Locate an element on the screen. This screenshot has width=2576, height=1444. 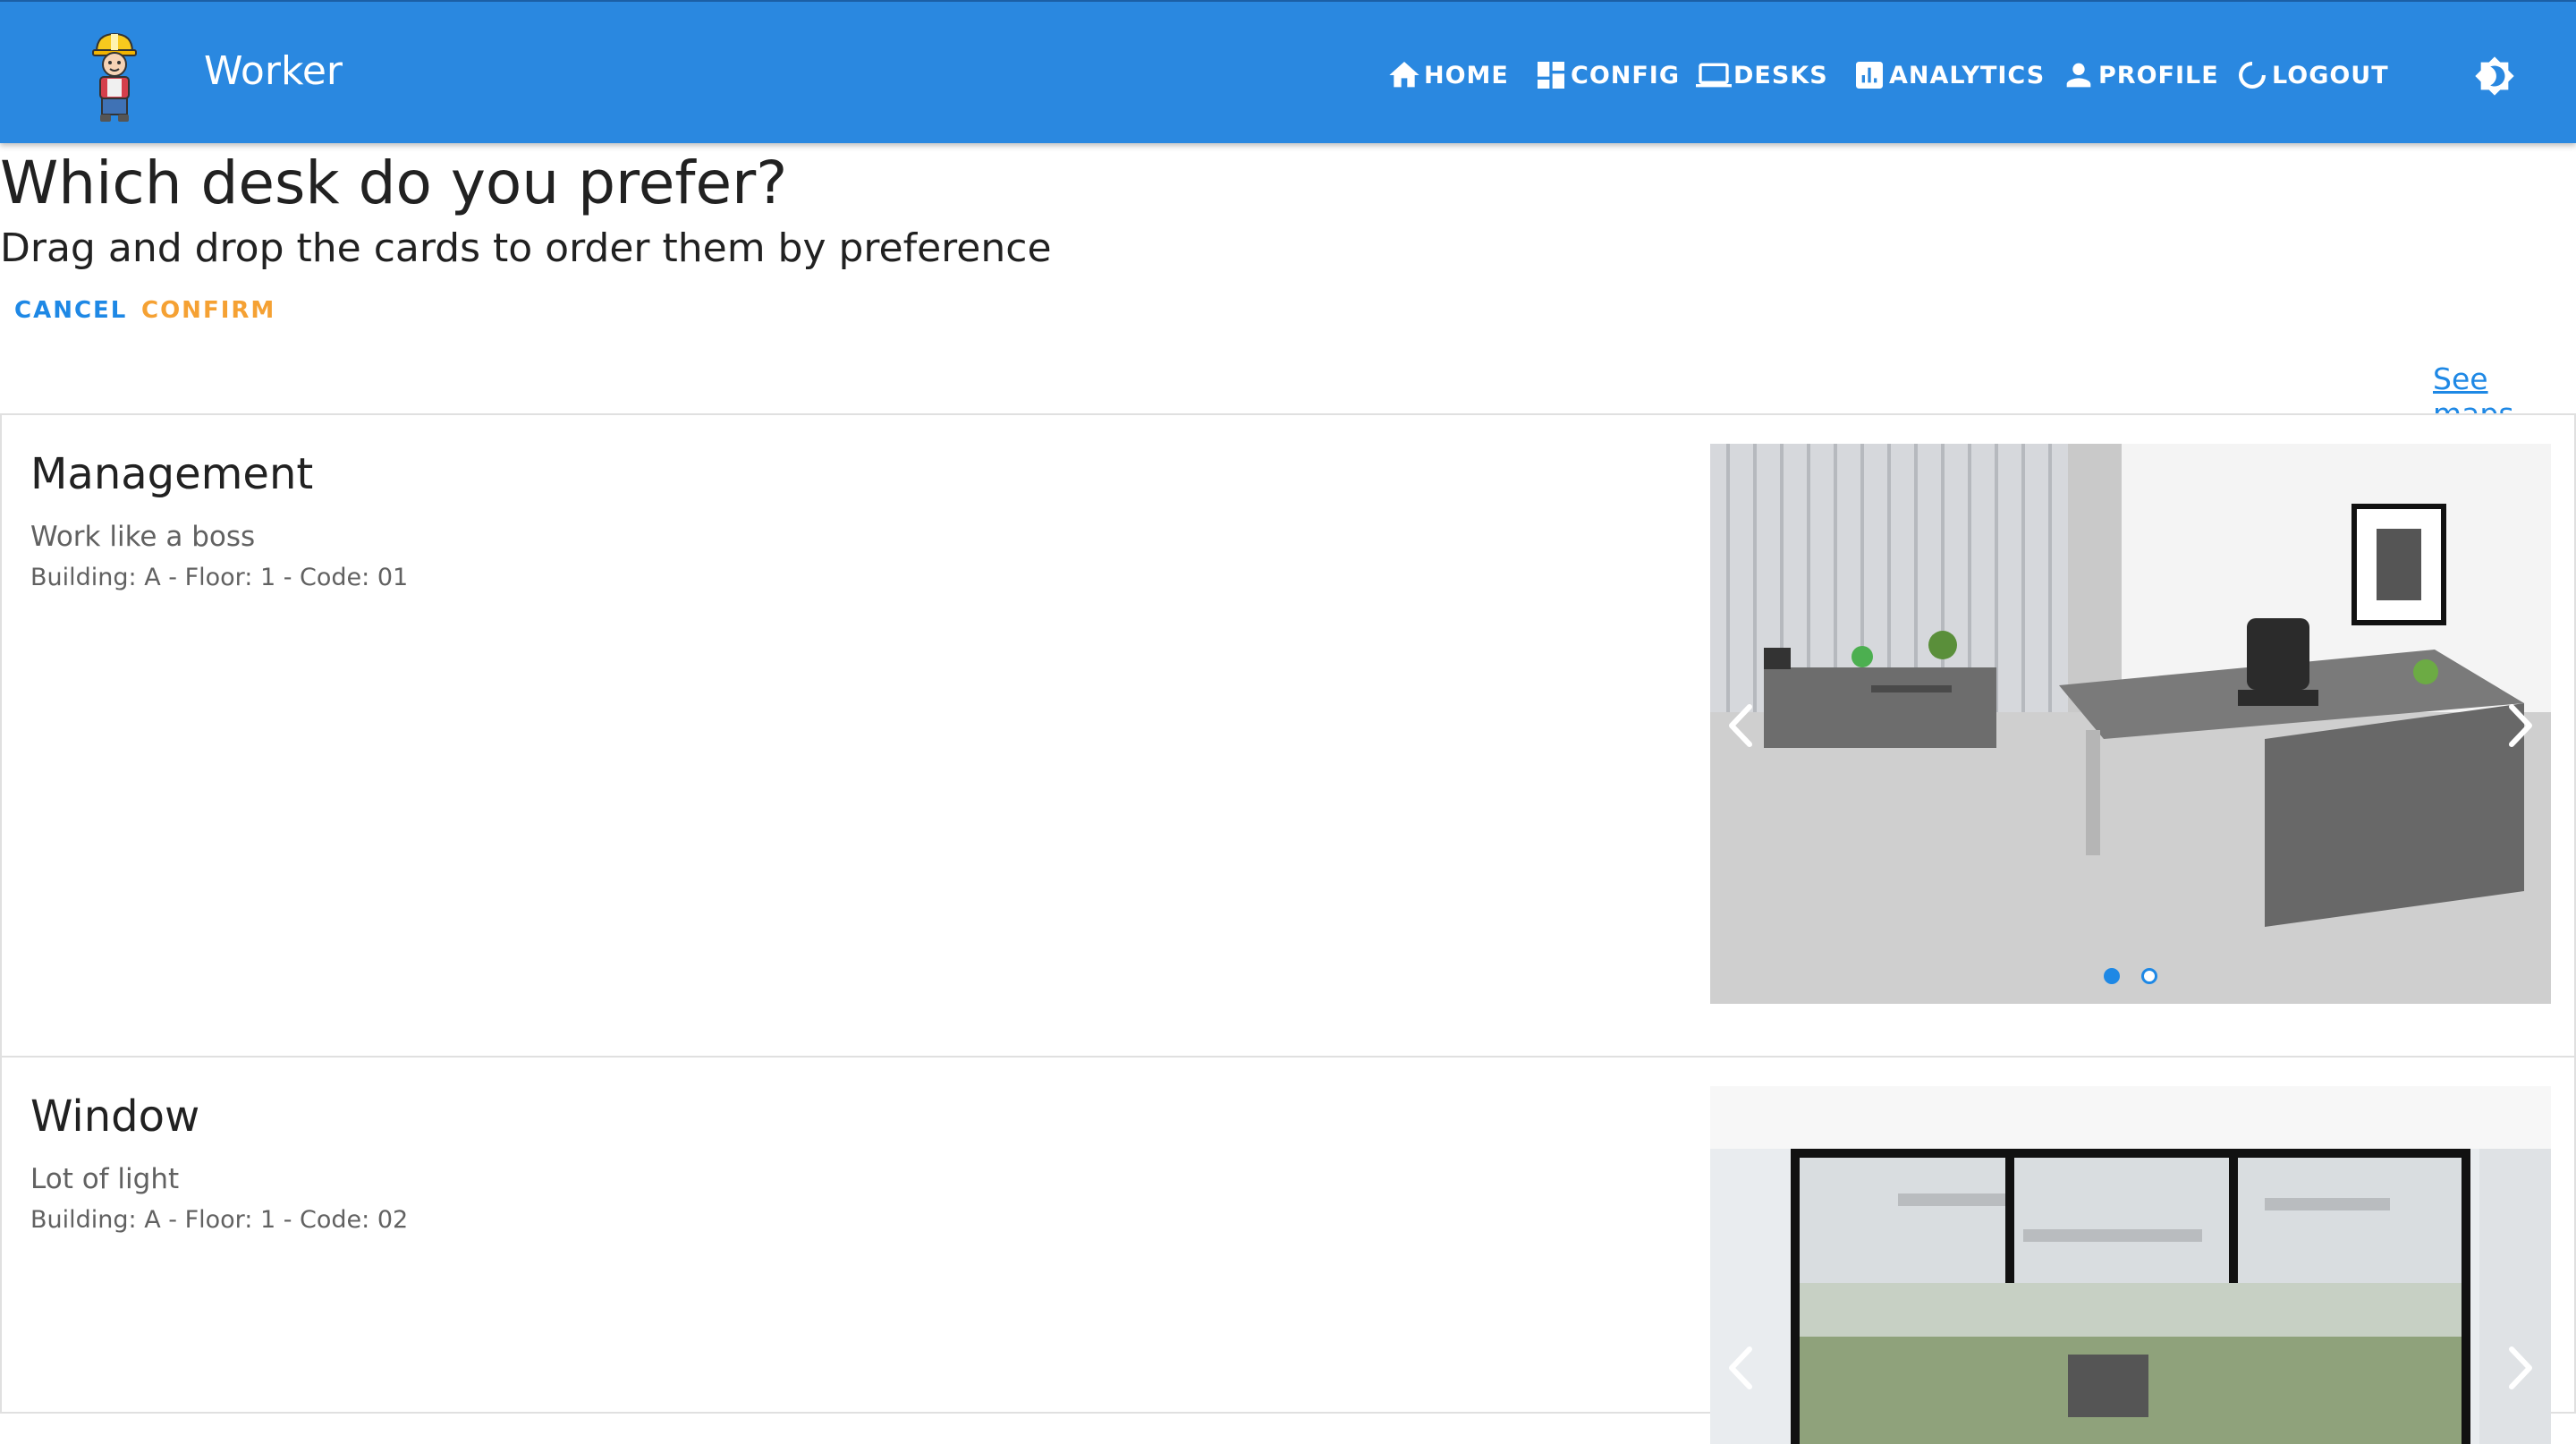
nav-logout-label: LOGOUT is located at coordinates (2330, 75).